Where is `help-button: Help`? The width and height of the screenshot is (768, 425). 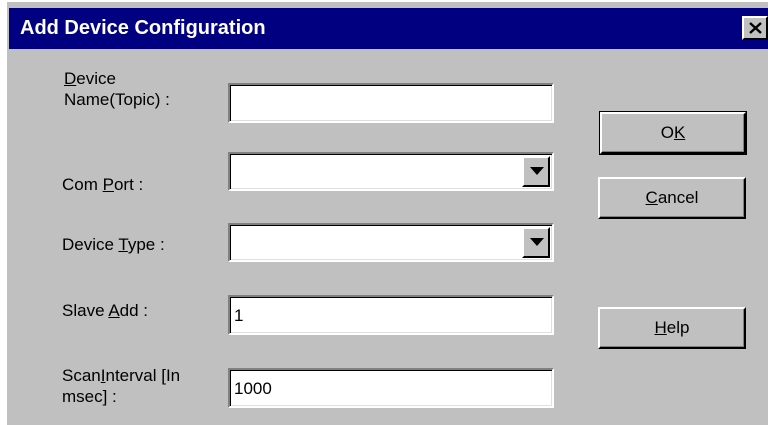 help-button: Help is located at coordinates (672, 328).